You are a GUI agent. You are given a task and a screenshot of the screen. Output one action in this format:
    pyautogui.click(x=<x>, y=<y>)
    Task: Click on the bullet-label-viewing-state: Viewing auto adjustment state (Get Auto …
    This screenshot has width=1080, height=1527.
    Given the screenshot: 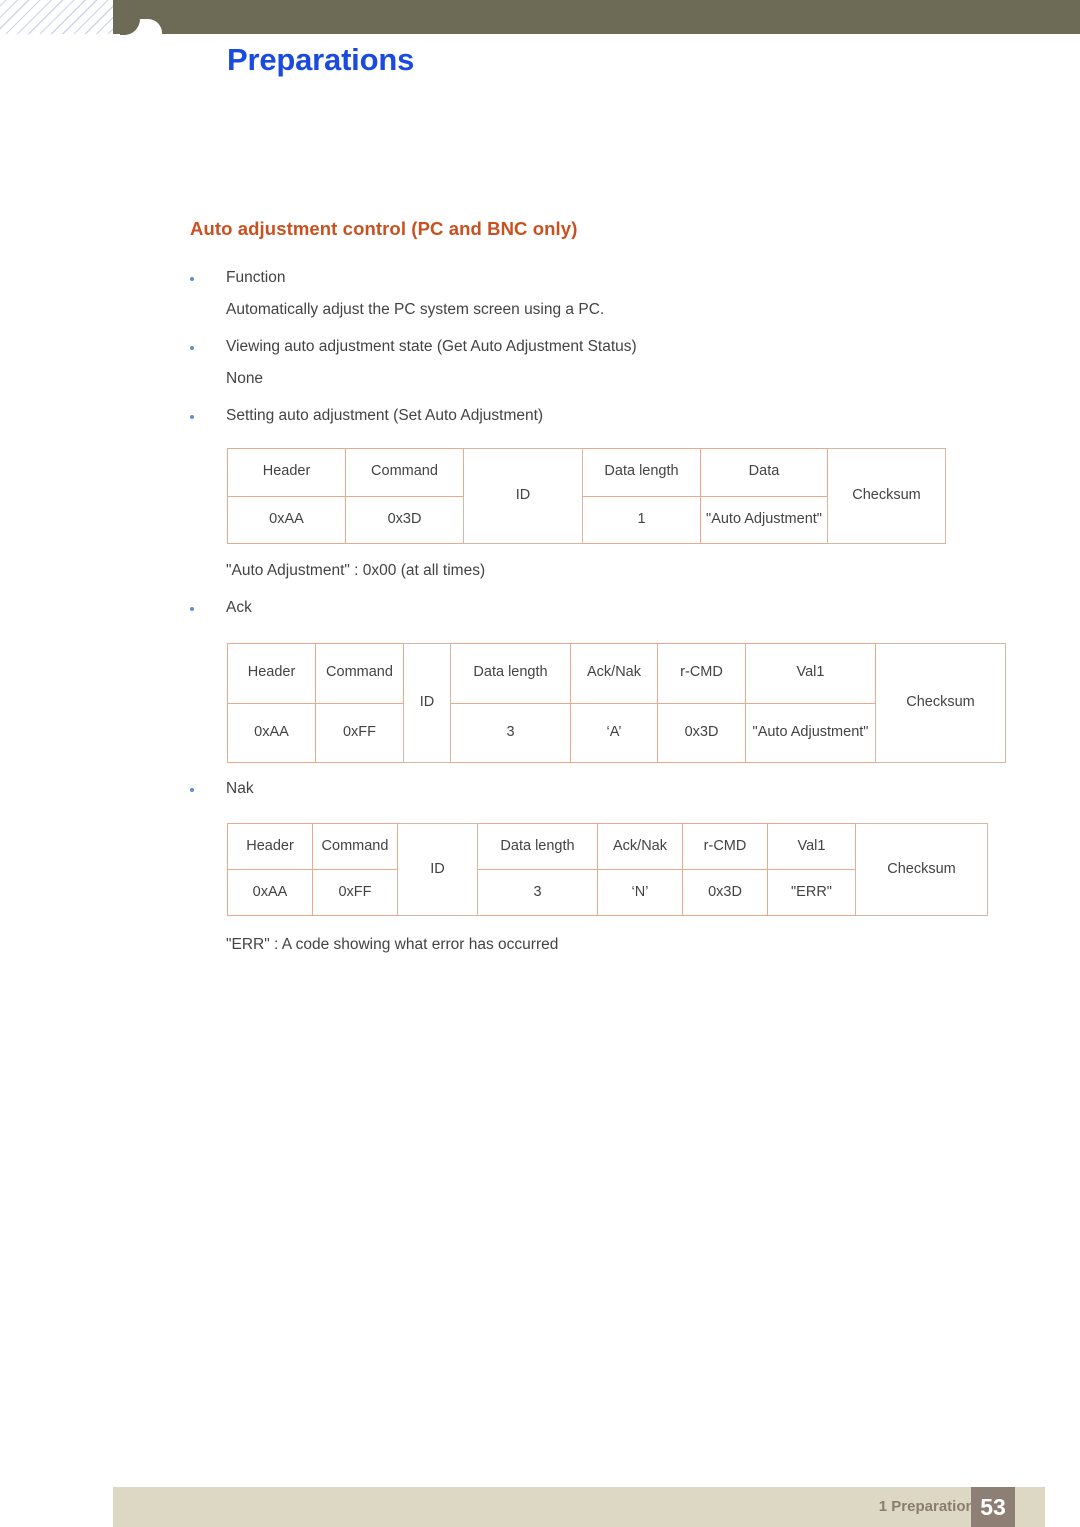 What is the action you would take?
    pyautogui.click(x=431, y=346)
    